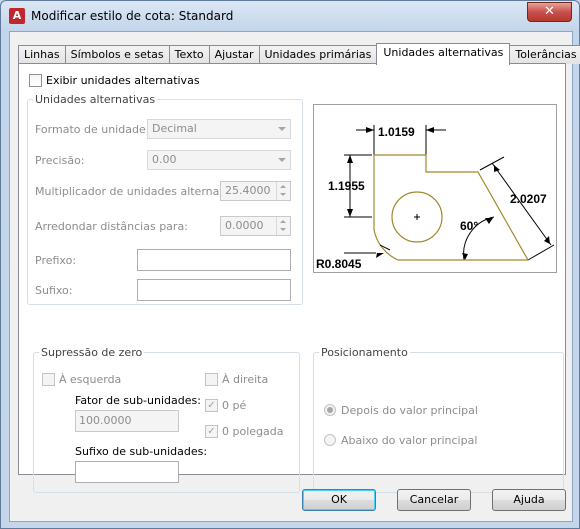 This screenshot has height=529, width=580. Describe the element at coordinates (443, 54) in the screenshot. I see `tab-unidades-alternativas: Unidades alternativas` at that location.